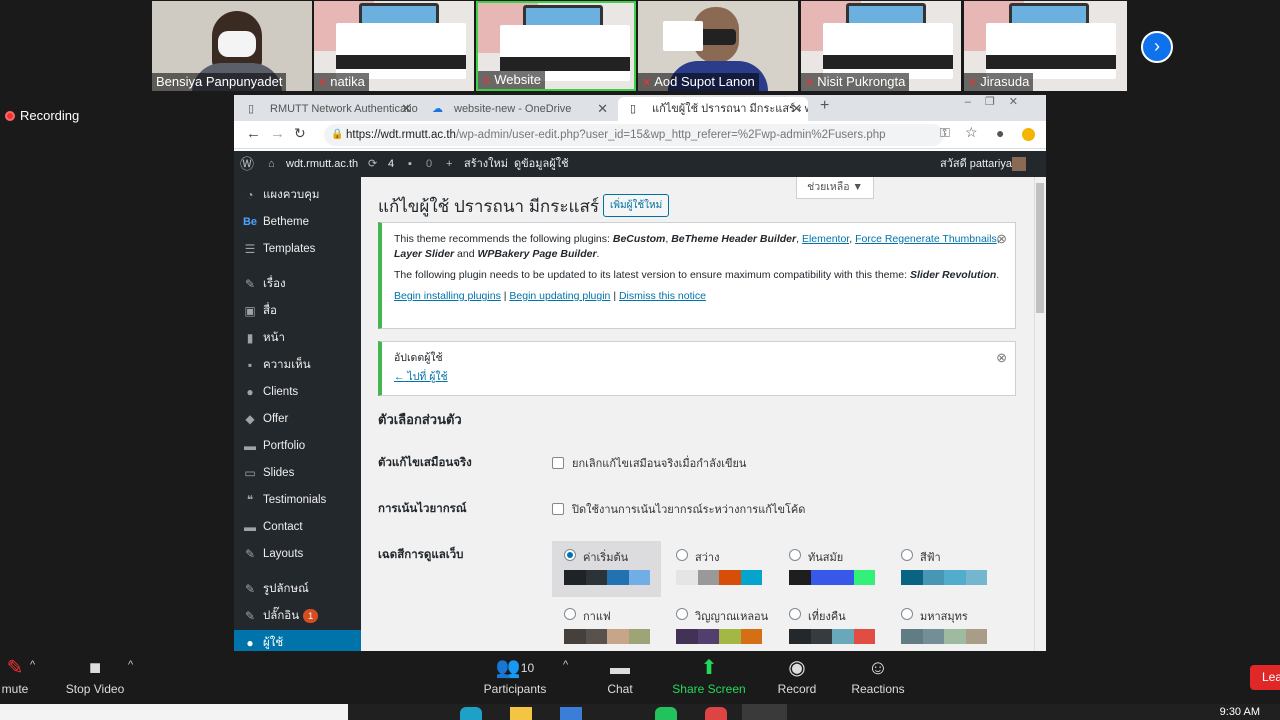 This screenshot has height=720, width=1280. I want to click on comments-count: 0, so click(429, 164).